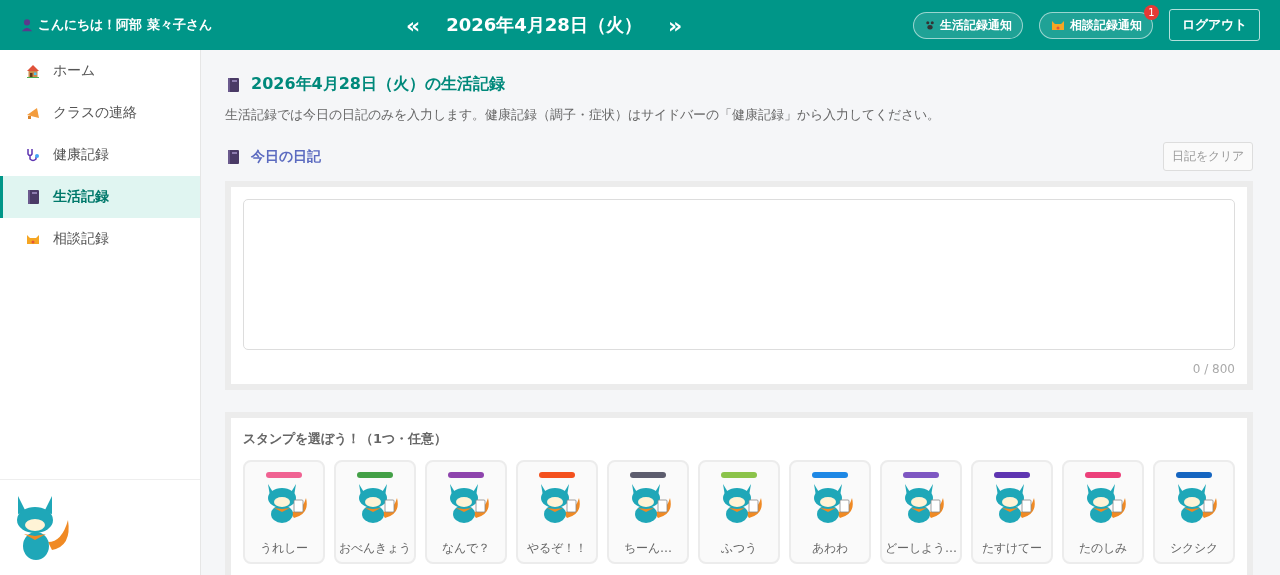 This screenshot has height=575, width=1280. I want to click on stamp-option: あわわ, so click(830, 512).